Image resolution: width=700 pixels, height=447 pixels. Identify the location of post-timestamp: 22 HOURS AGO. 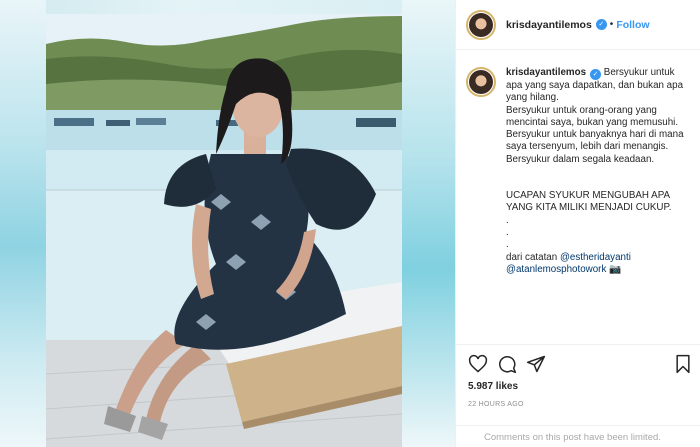
(496, 404).